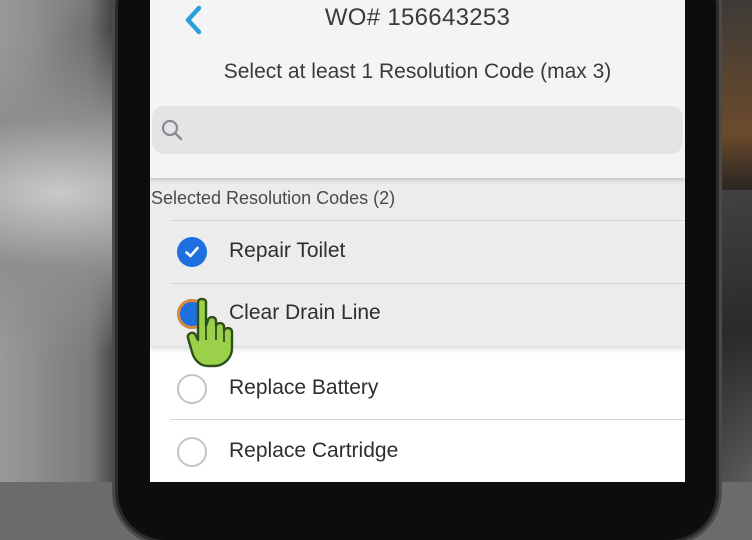 The height and width of the screenshot is (540, 752). What do you see at coordinates (287, 250) in the screenshot?
I see `list-item-label: Repair Toilet` at bounding box center [287, 250].